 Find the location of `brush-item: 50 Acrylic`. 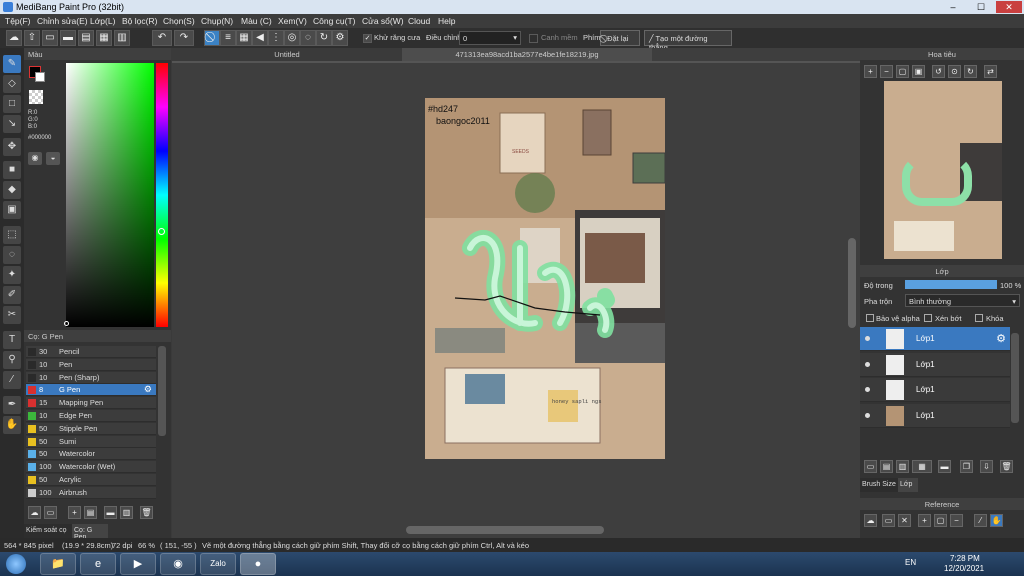

brush-item: 50 Acrylic is located at coordinates (91, 480).